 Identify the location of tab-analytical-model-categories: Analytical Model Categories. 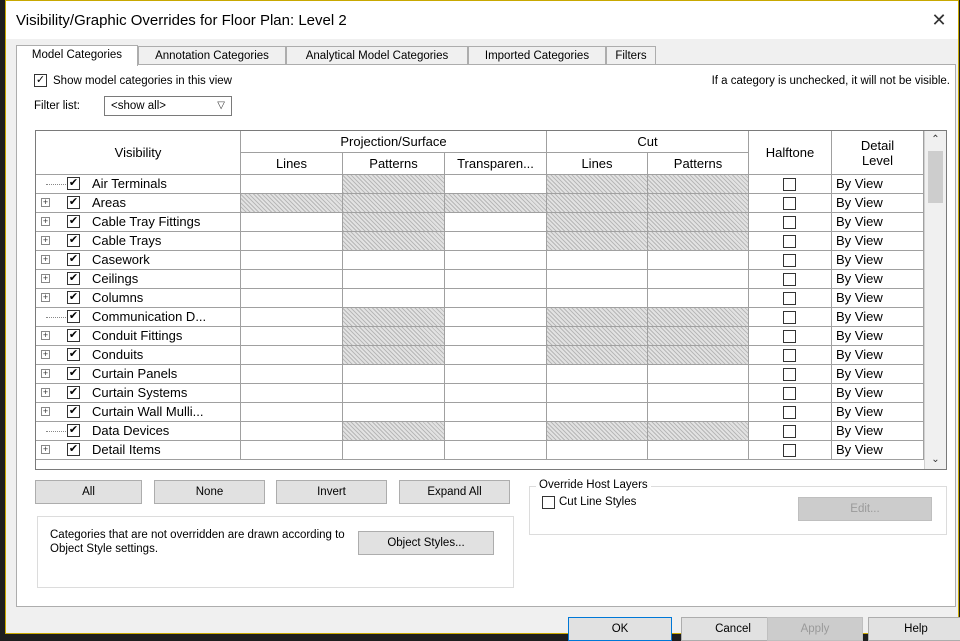
(377, 55).